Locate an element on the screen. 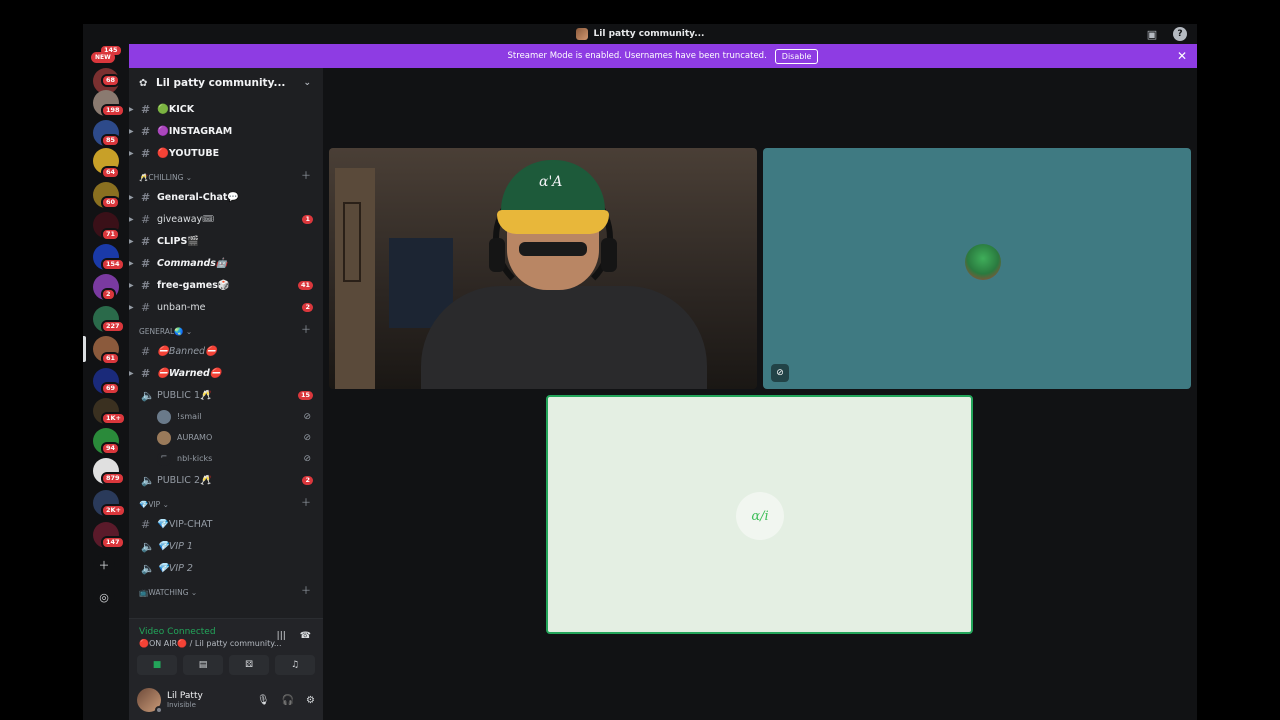  channel-name: 🟣INSTAGRAM is located at coordinates (195, 131).